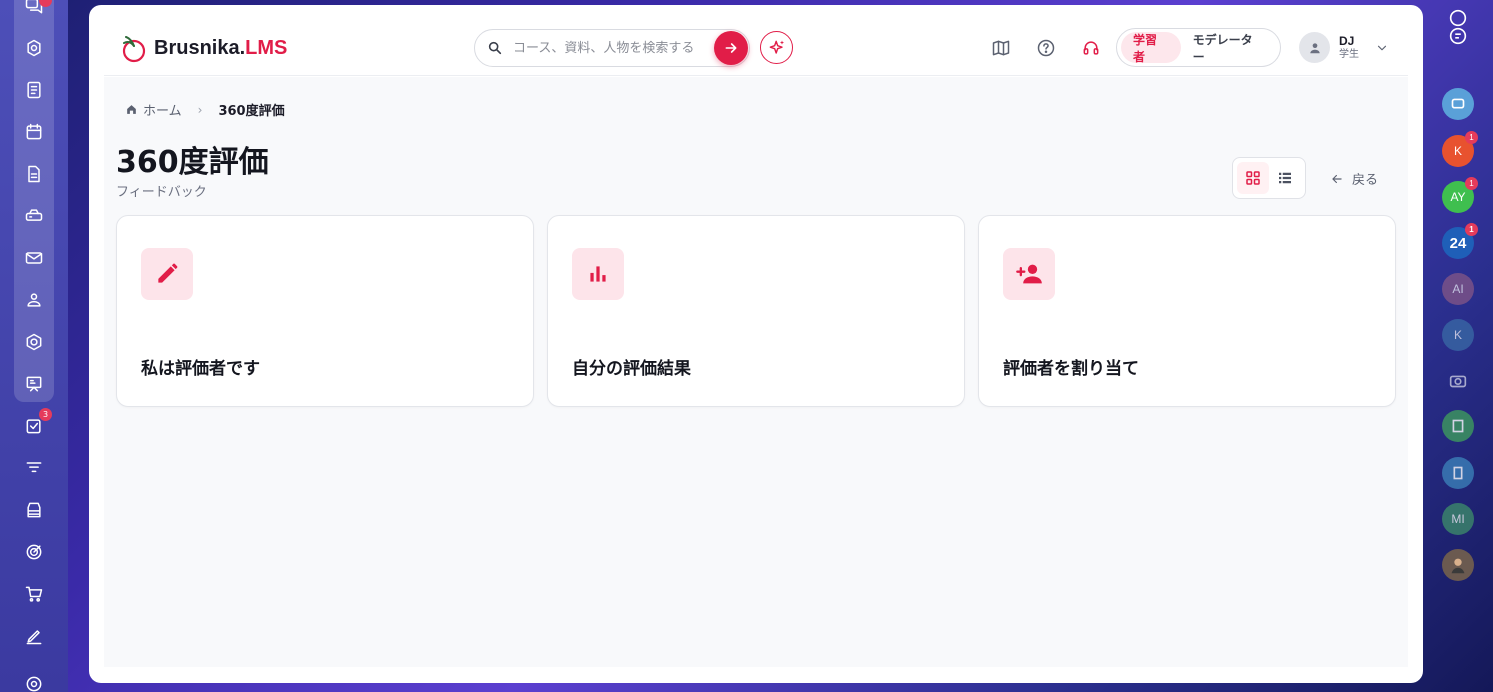 This screenshot has width=1493, height=692. I want to click on search-box, so click(612, 48).